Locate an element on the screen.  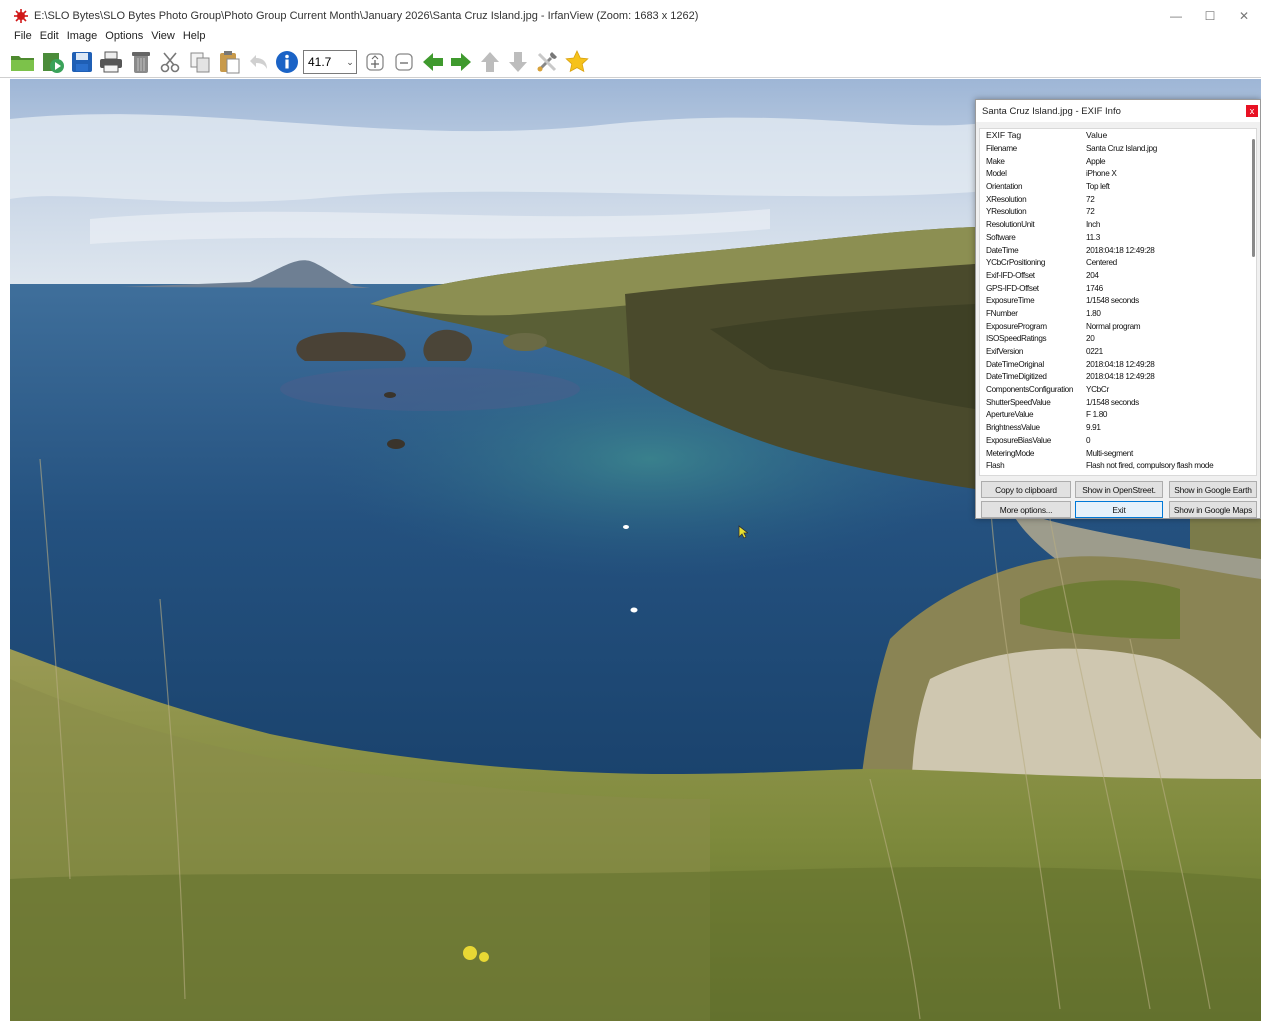
exif-scrollbar is located at coordinates (1253, 198).